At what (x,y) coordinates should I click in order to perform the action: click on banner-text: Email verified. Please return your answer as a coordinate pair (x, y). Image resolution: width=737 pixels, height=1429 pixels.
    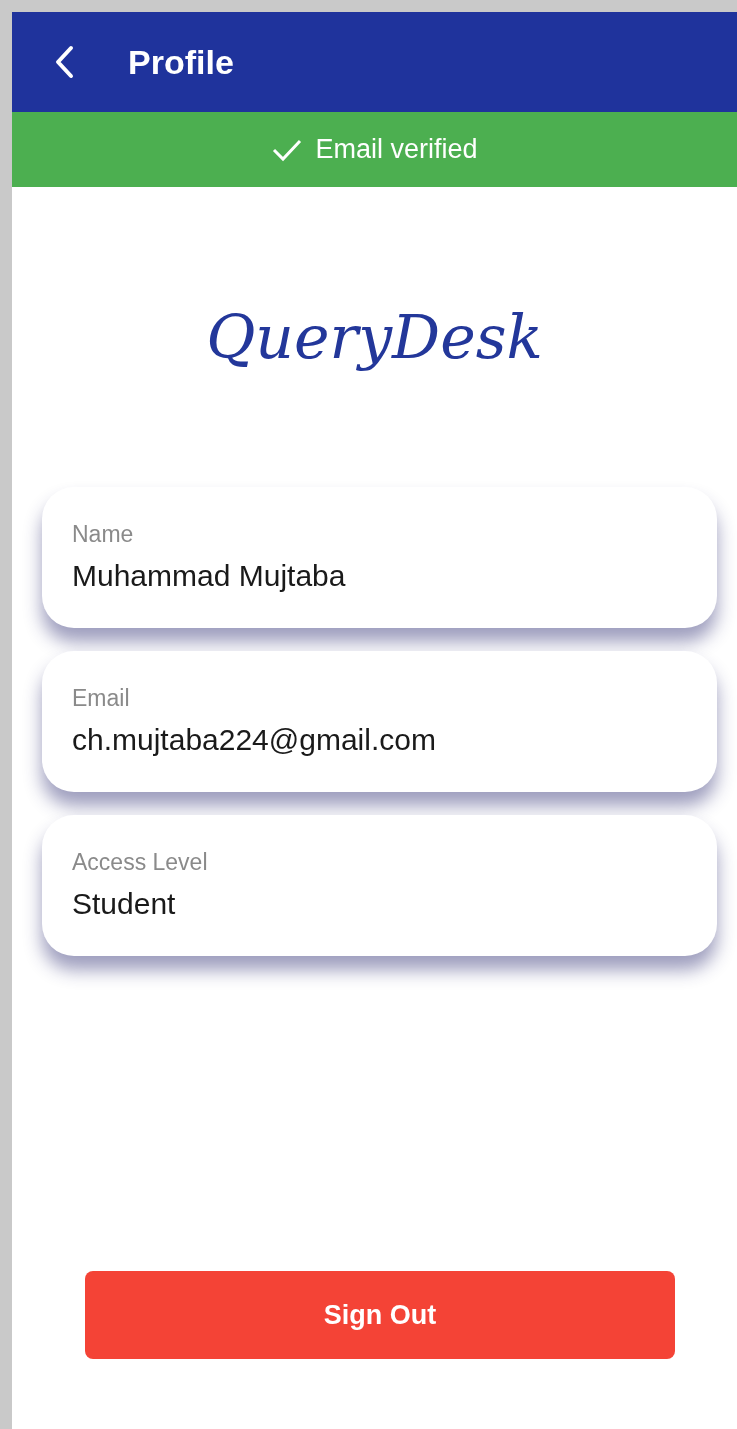
    Looking at the image, I should click on (396, 150).